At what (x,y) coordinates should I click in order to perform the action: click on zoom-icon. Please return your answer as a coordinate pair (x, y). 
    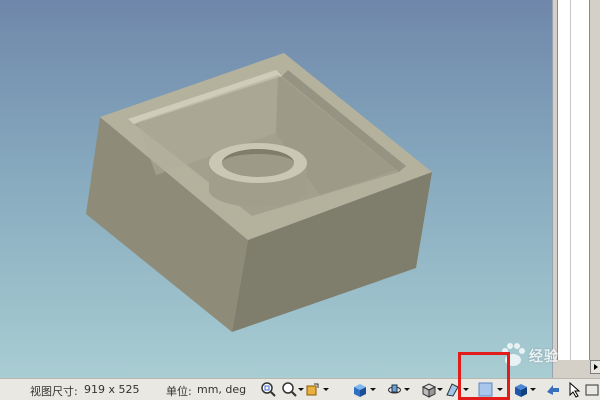
    Looking at the image, I should click on (289, 389).